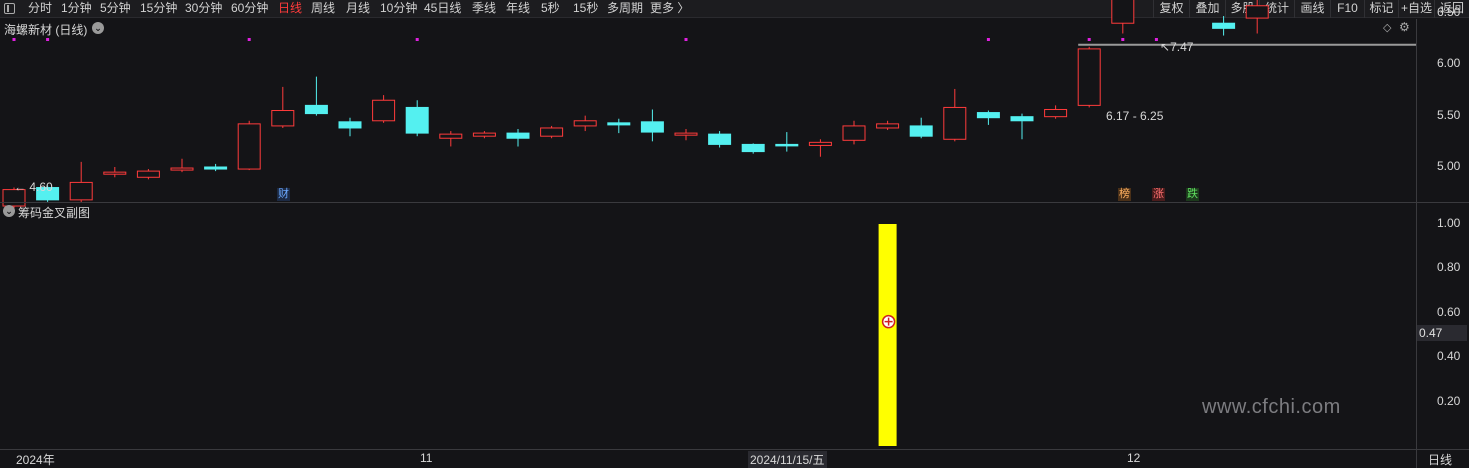  I want to click on main-y-tick: 5.00, so click(1449, 166).